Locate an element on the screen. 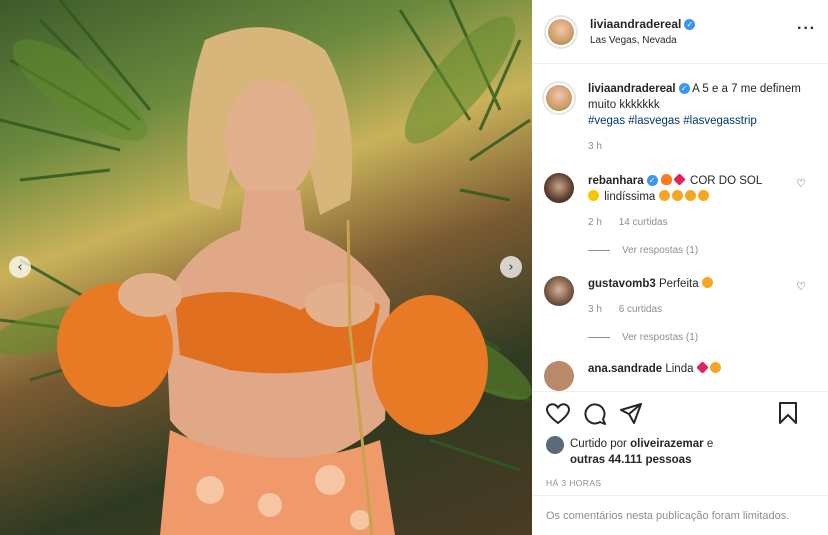 This screenshot has height=535, width=828. comment-text: COR DO SOL is located at coordinates (726, 181).